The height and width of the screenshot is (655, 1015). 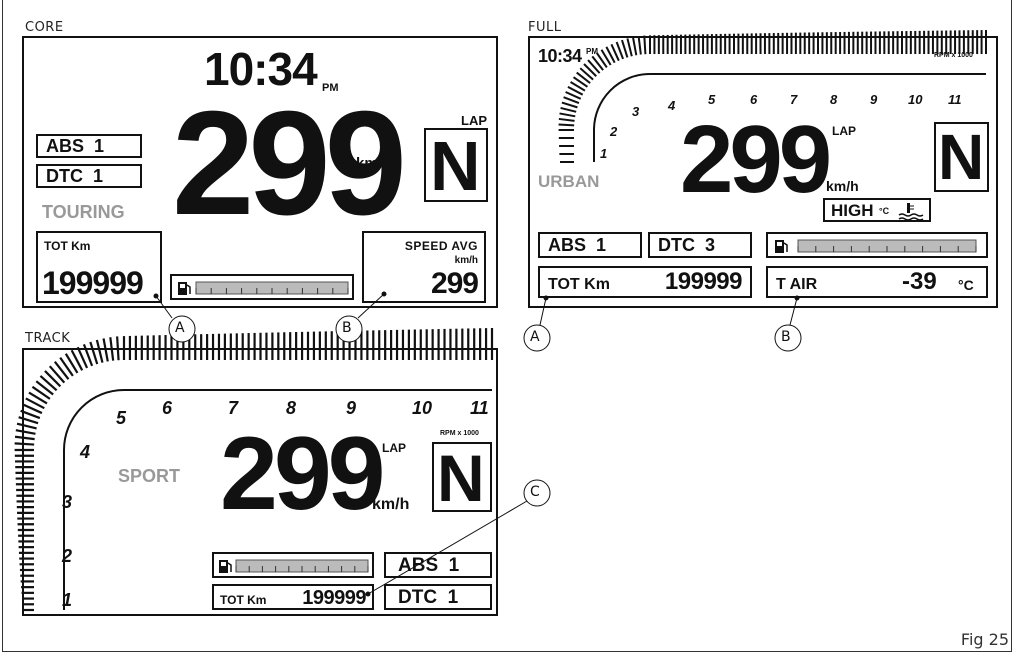 What do you see at coordinates (233, 408) in the screenshot?
I see `track-rpm-tick-label: 7` at bounding box center [233, 408].